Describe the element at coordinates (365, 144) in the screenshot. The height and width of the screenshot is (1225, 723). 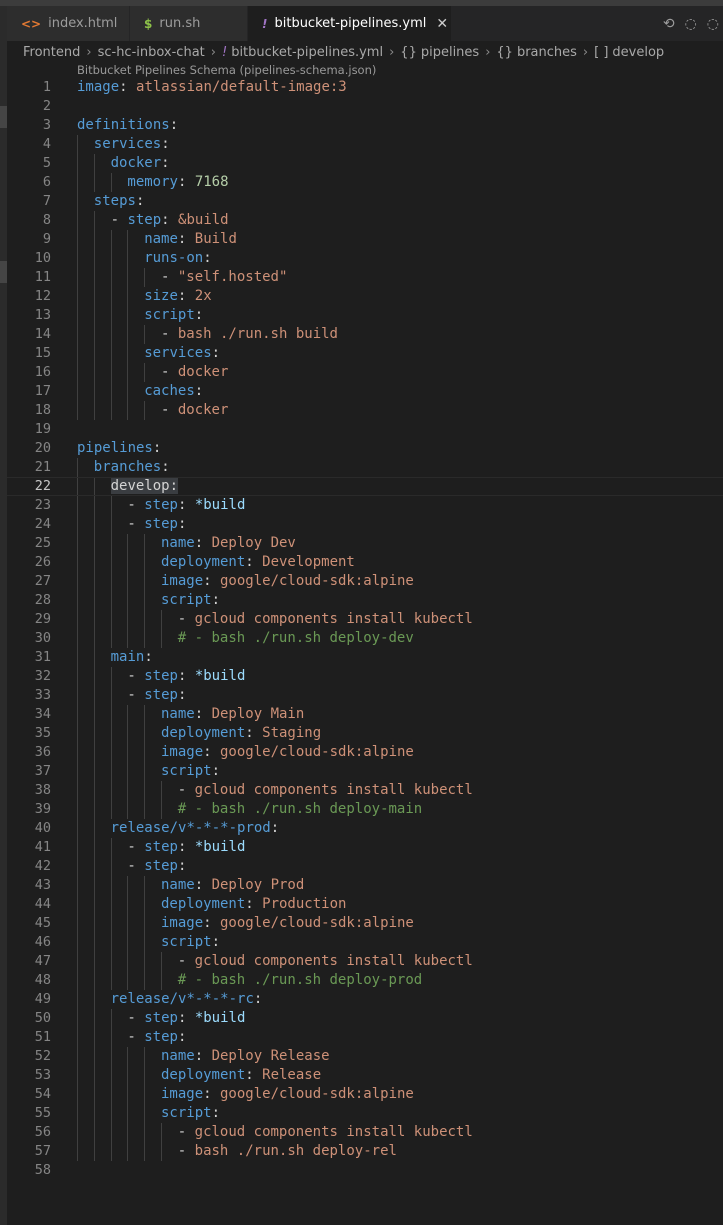
I see `code-line: 4 services:` at that location.